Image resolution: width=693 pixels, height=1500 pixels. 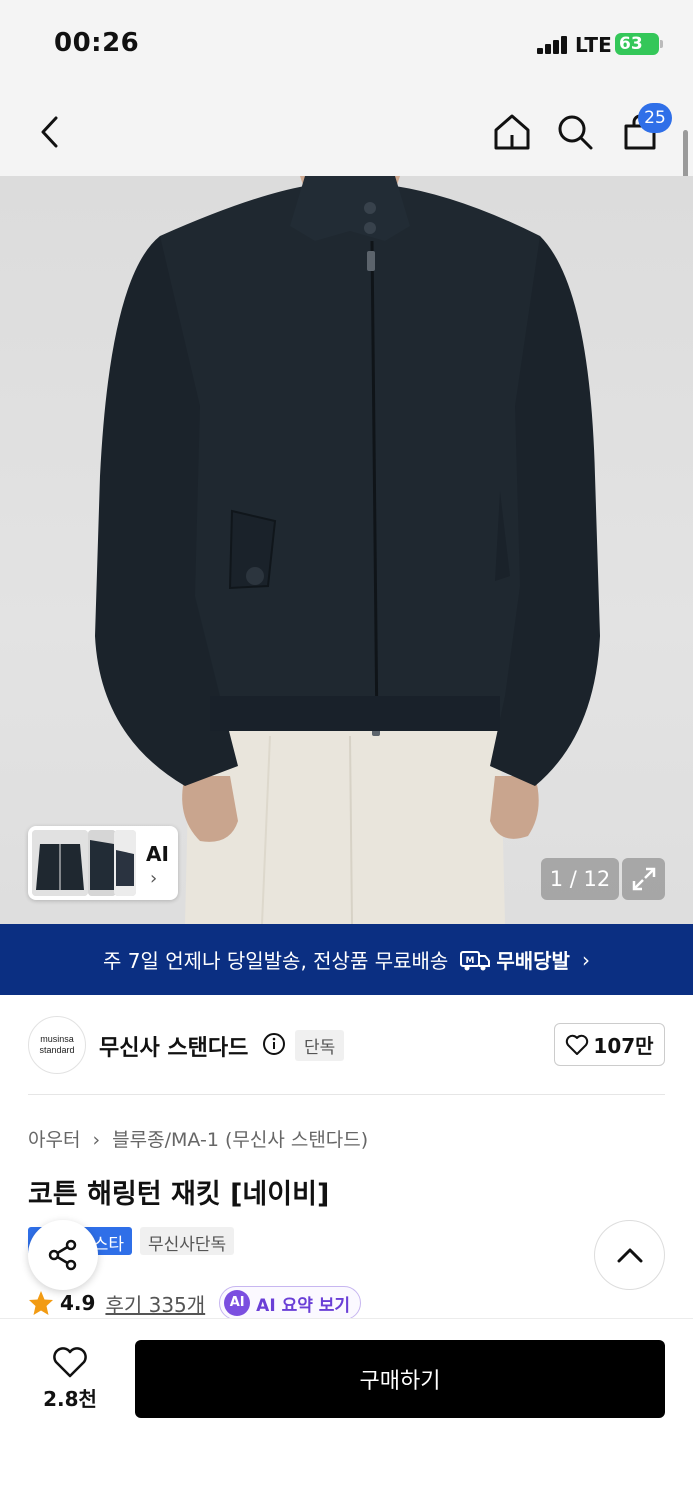 I want to click on image-page-counter: 1 / 12, so click(x=580, y=879).